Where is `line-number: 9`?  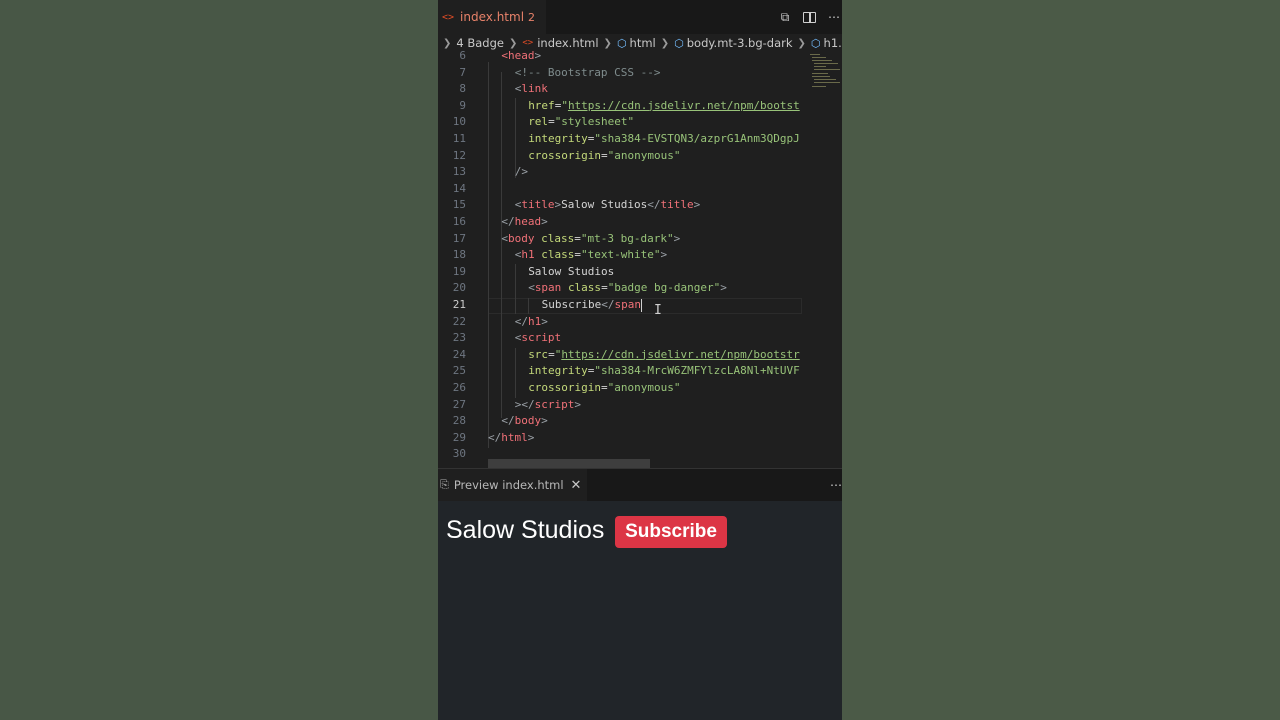
line-number: 9 is located at coordinates (462, 105).